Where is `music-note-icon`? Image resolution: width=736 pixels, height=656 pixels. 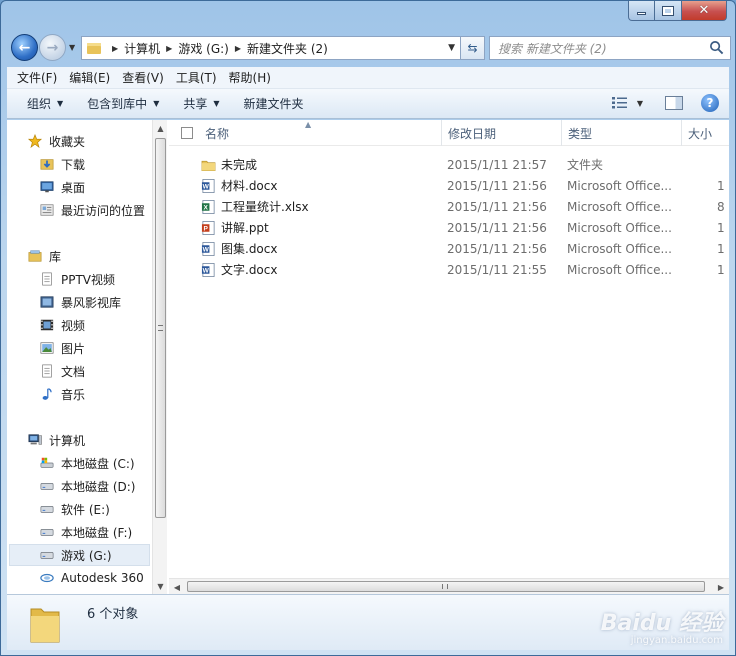 music-note-icon is located at coordinates (47, 394).